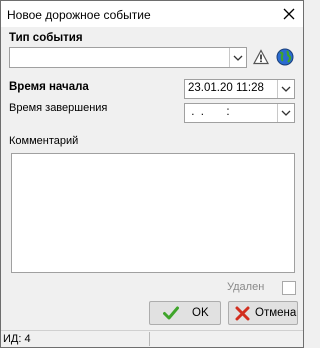  I want to click on window-title: Новое дорожное событие, so click(79, 15).